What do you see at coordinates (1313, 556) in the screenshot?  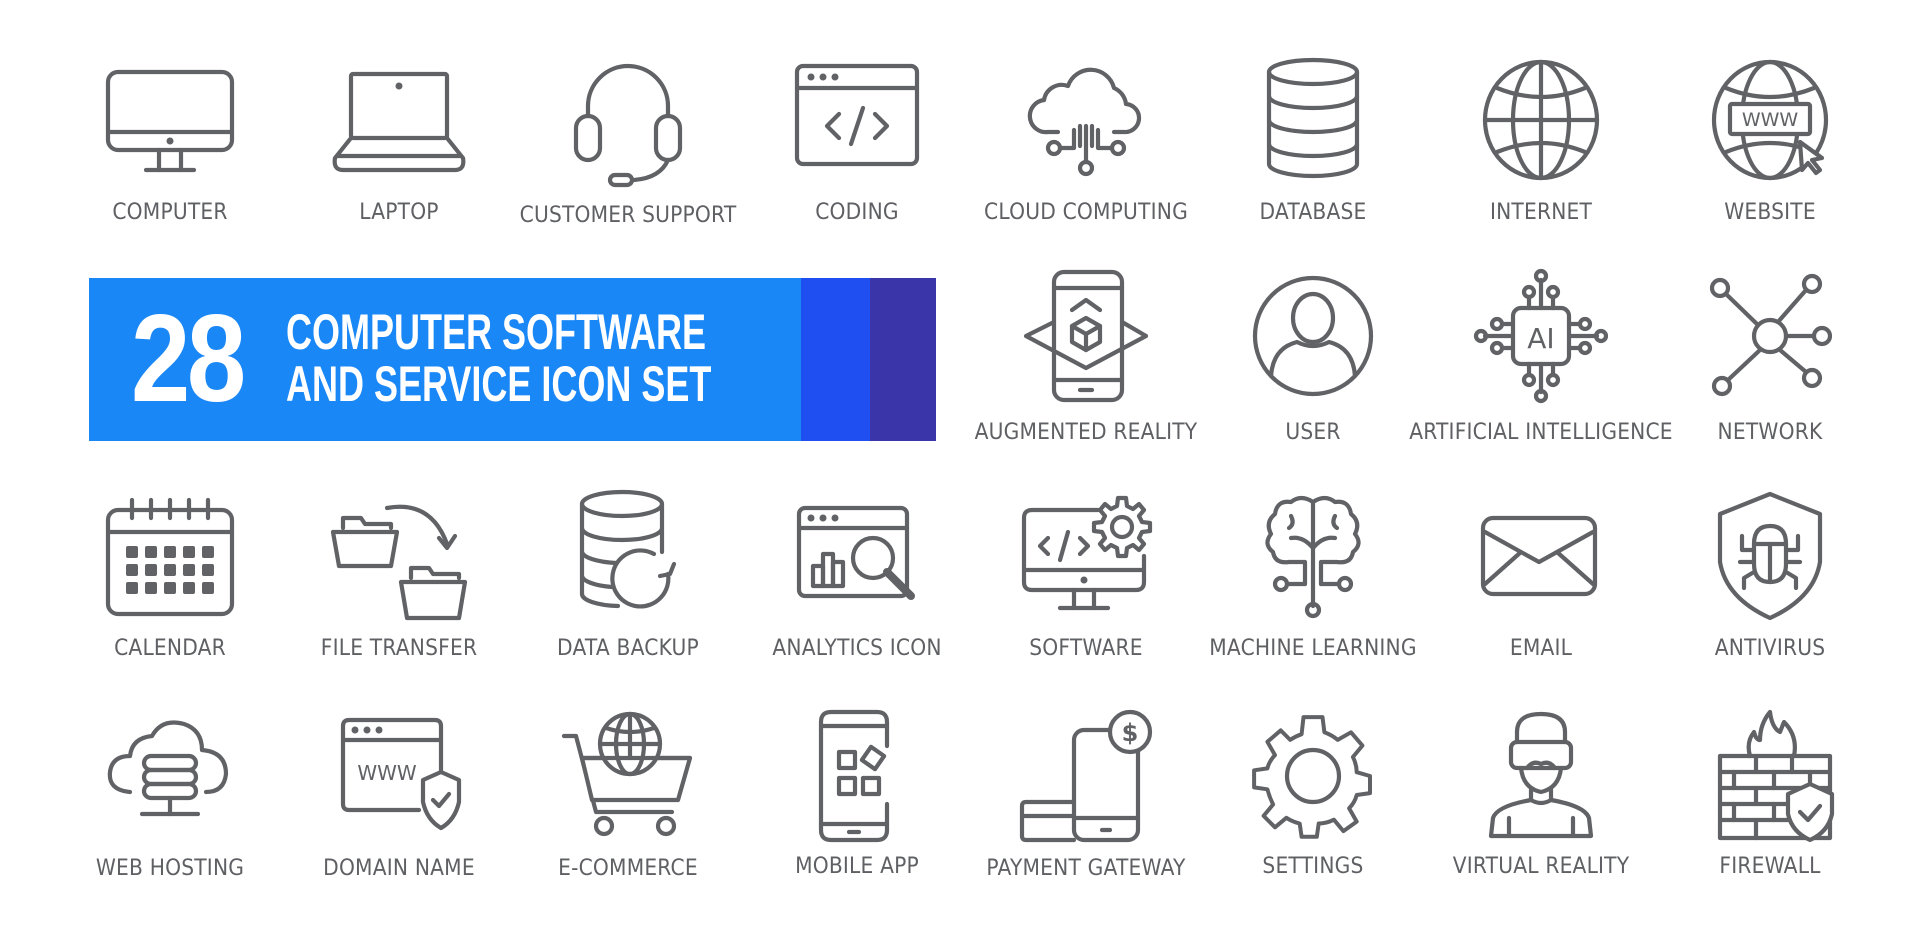 I see `brain-circuit-icon` at bounding box center [1313, 556].